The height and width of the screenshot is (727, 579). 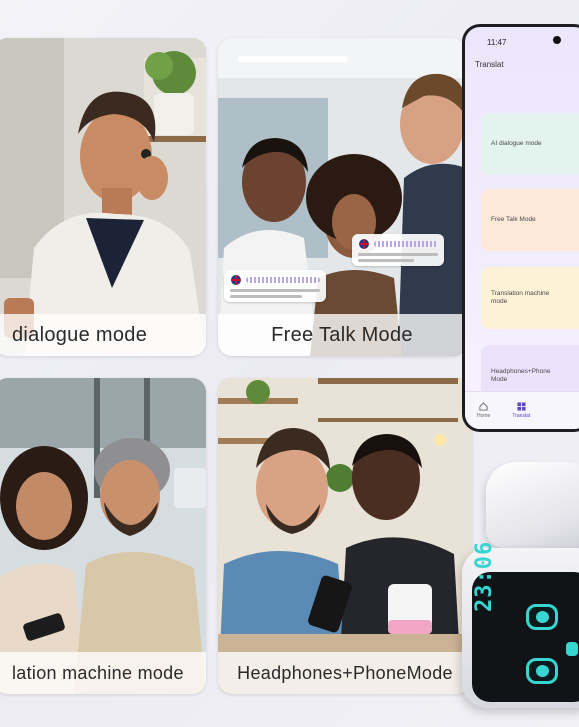 I want to click on mode-option-ai-dialogue: AI dialogue mode, so click(x=530, y=144).